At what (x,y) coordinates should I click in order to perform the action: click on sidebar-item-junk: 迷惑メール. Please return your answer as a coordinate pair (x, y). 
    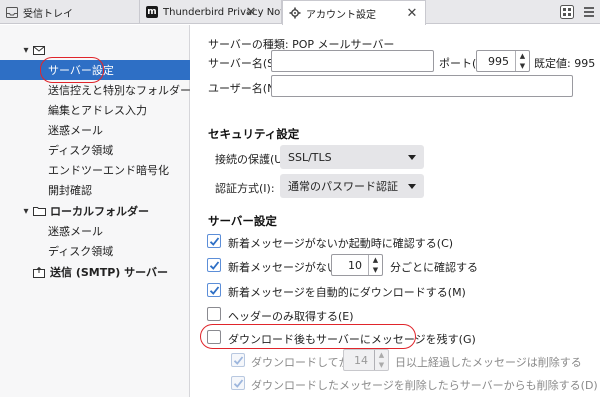
    Looking at the image, I should click on (95, 130).